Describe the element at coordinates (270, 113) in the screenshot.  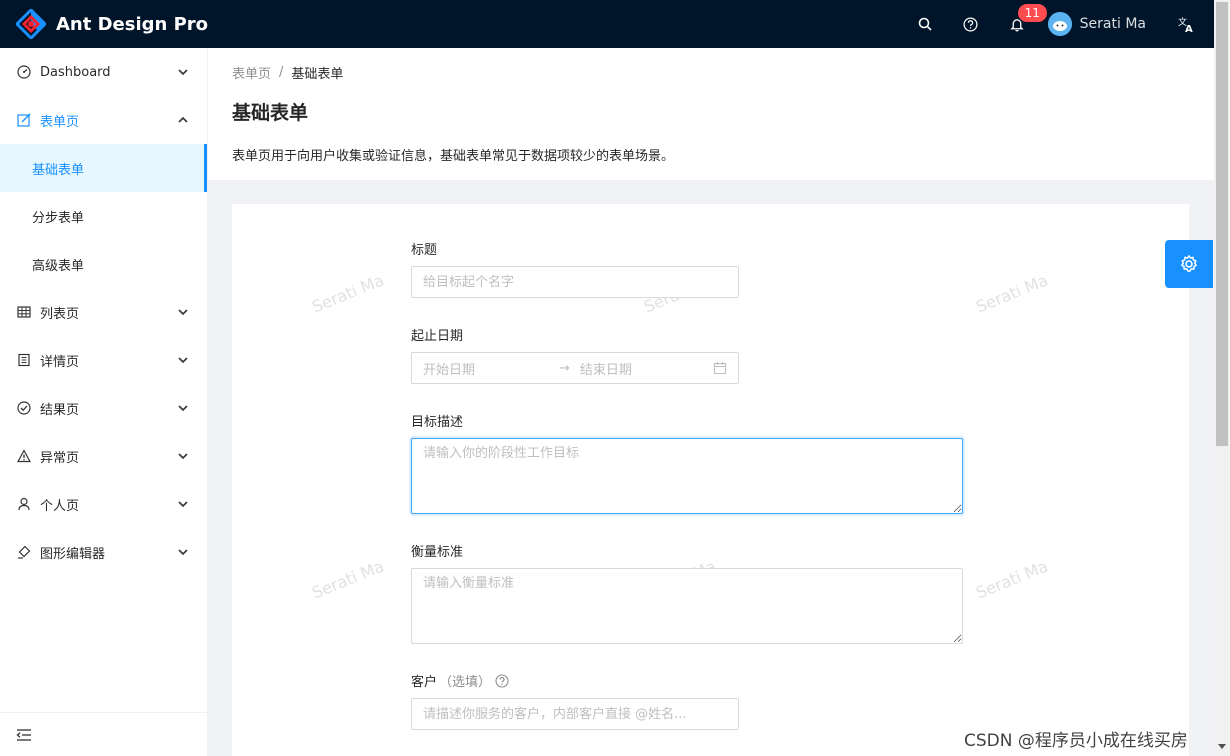
I see `page-title: 基础表单` at that location.